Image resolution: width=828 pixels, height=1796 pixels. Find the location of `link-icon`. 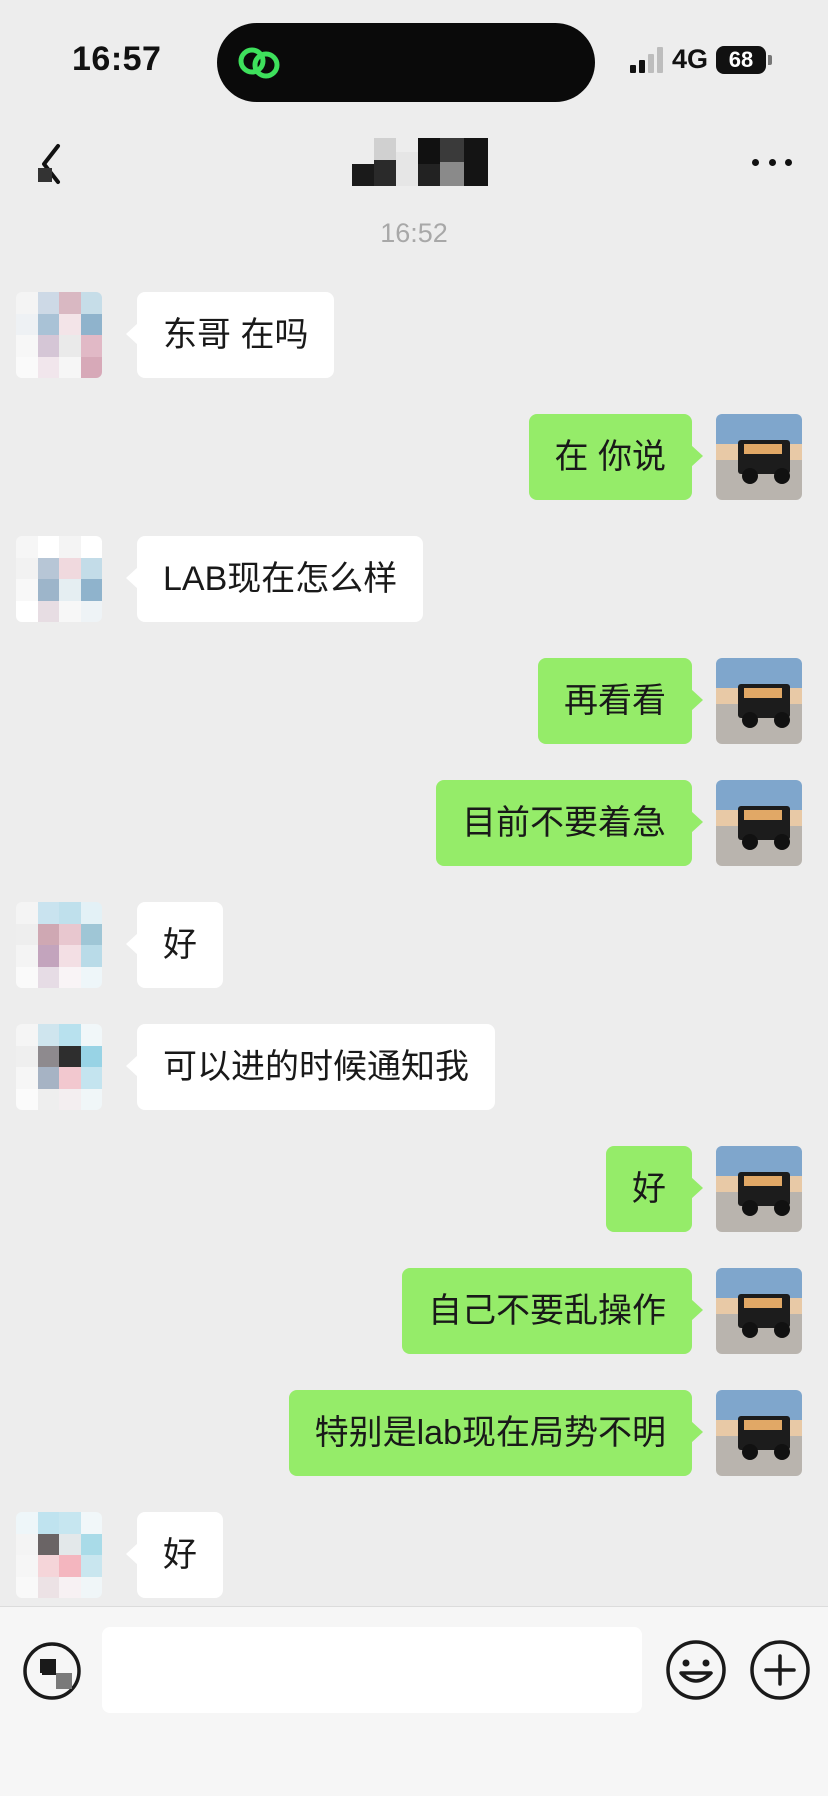

link-icon is located at coordinates (259, 63).